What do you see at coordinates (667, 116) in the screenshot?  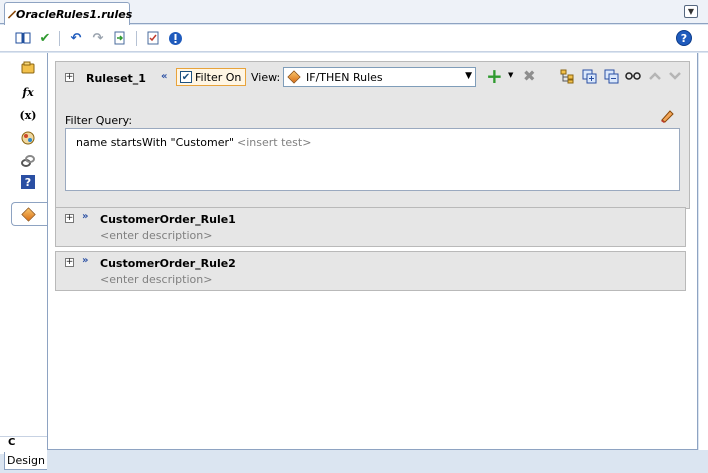 I see `eraser-icon` at bounding box center [667, 116].